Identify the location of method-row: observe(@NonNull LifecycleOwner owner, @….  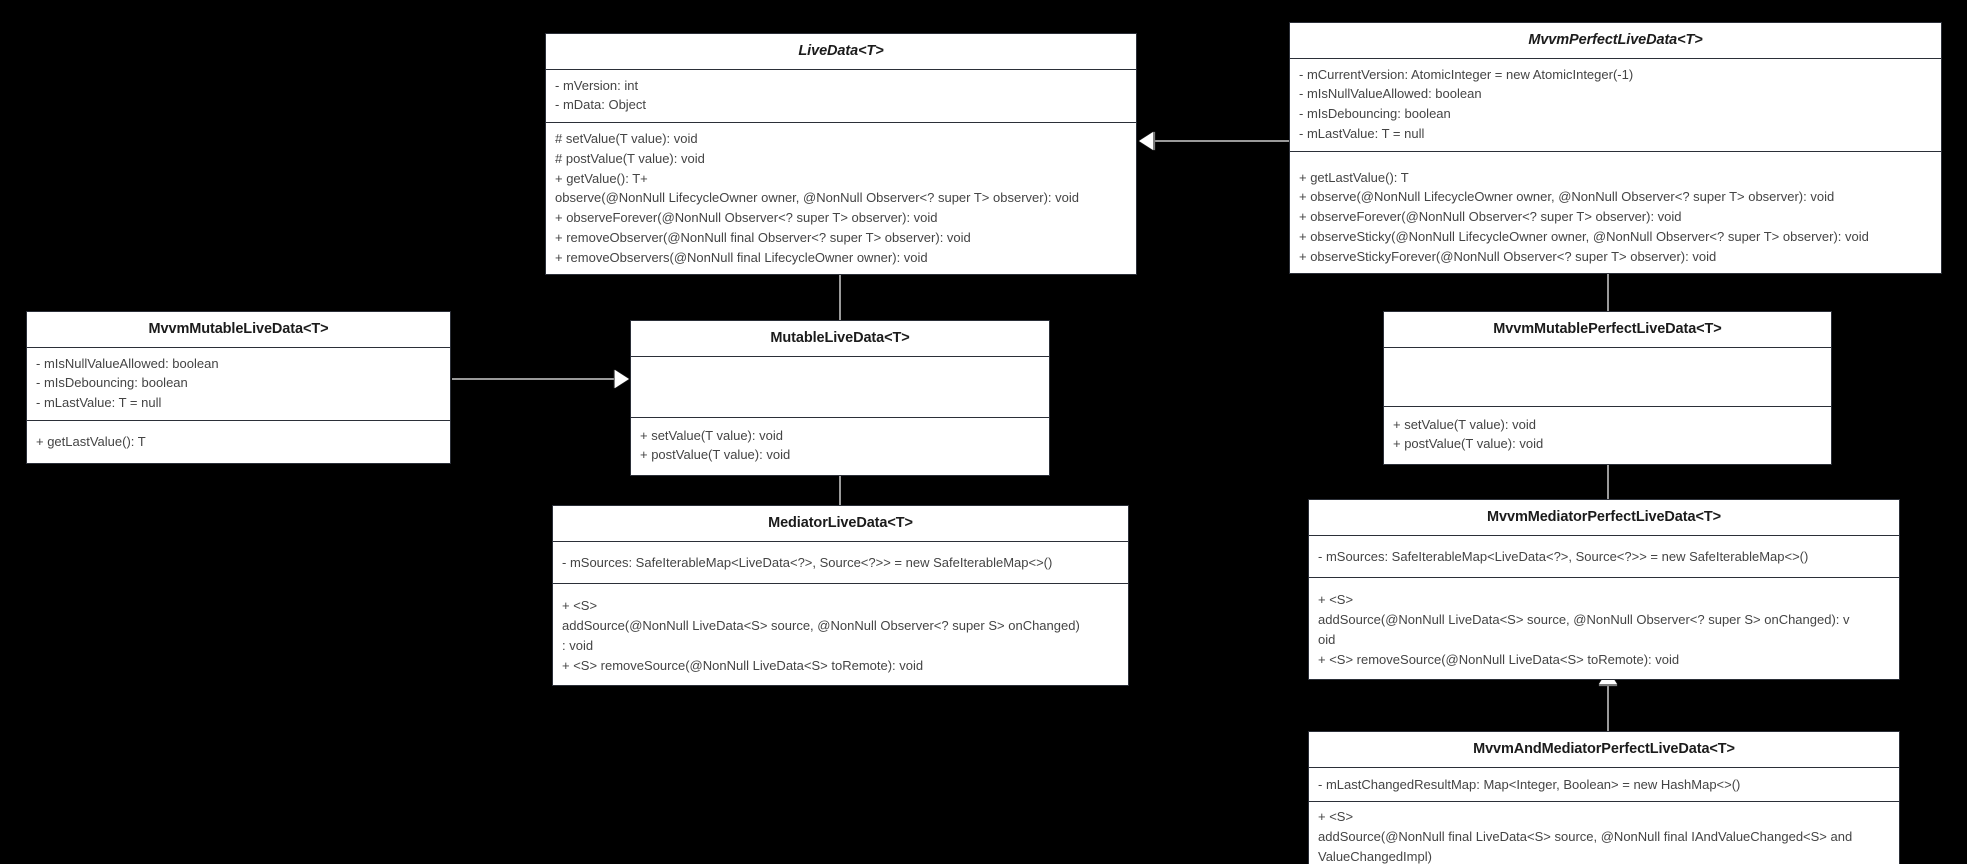
(817, 198).